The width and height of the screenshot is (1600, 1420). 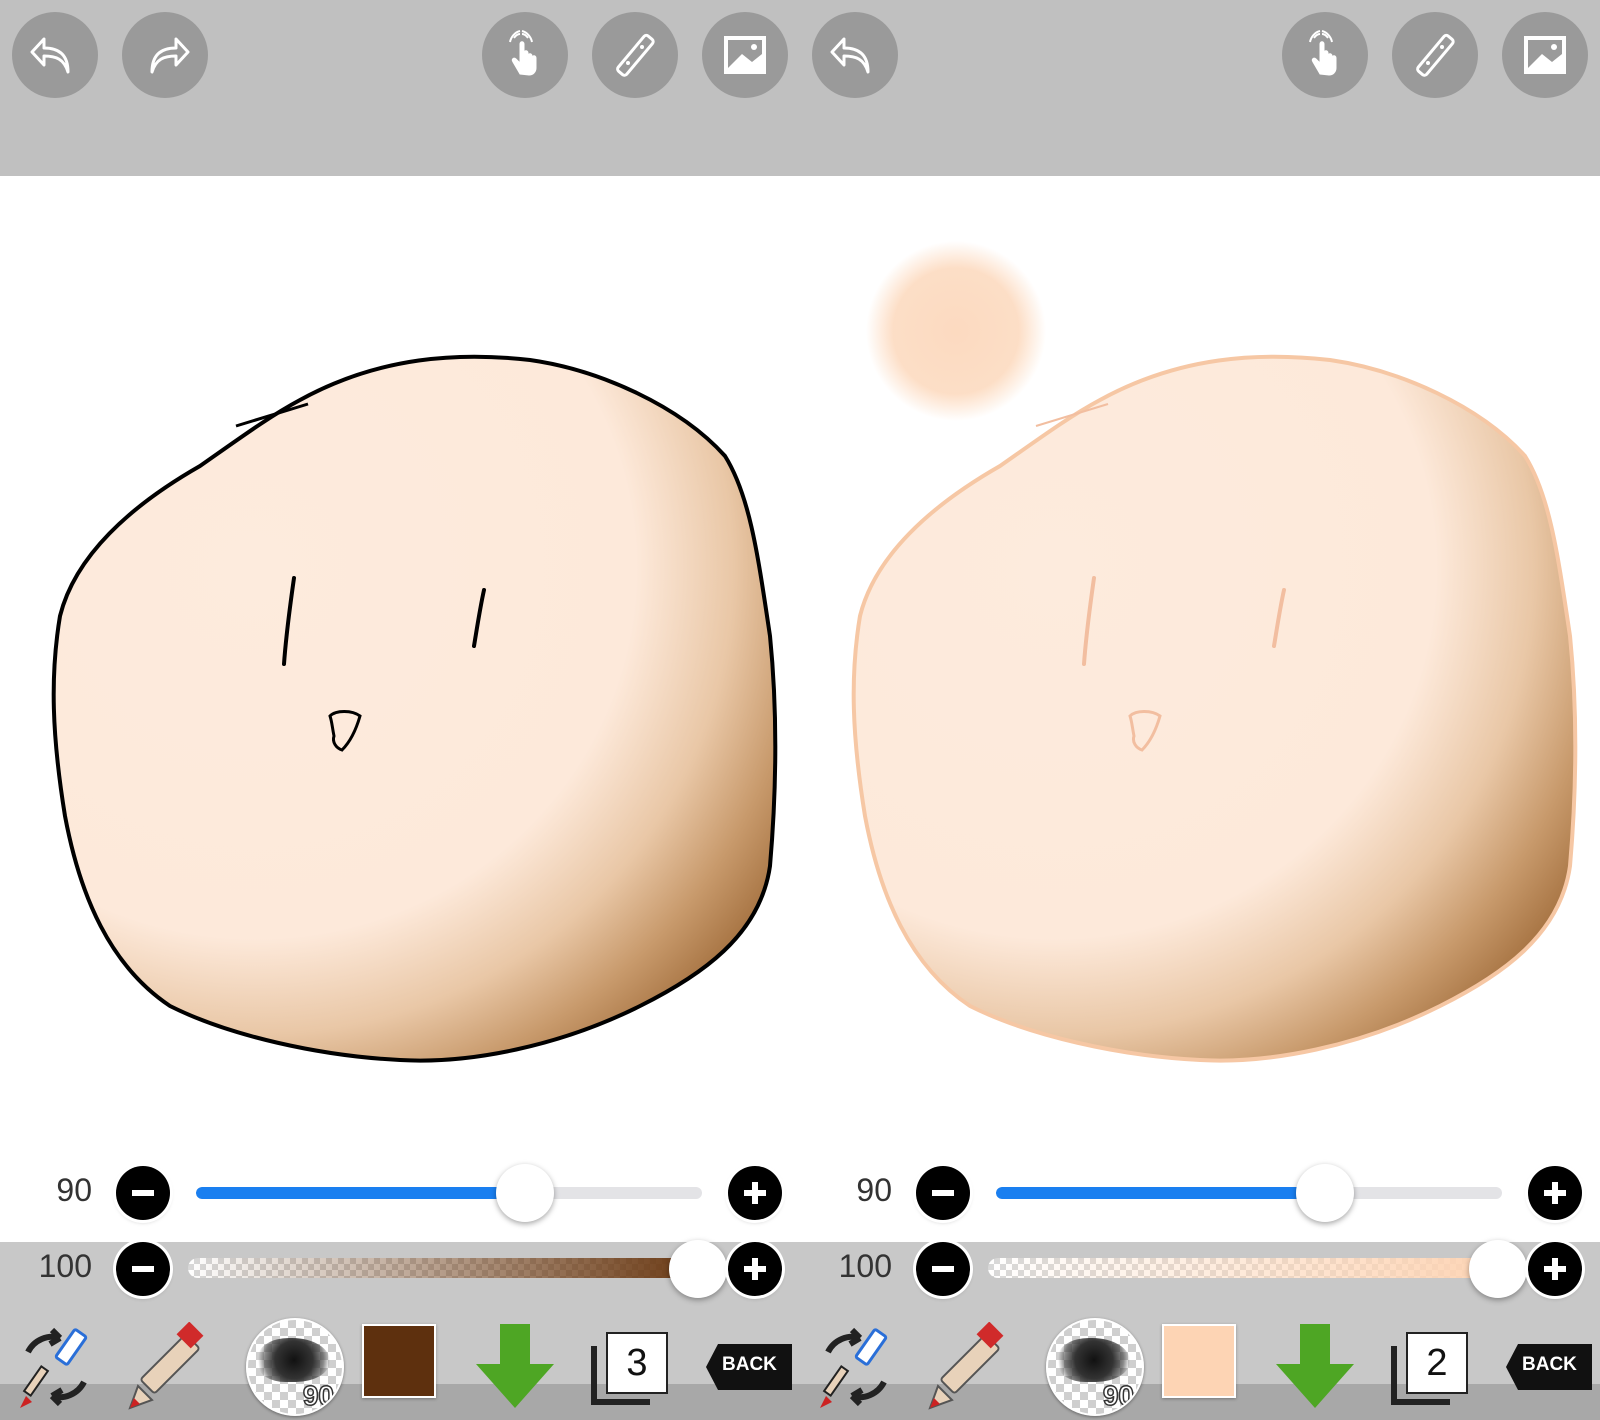 What do you see at coordinates (56, 1367) in the screenshot?
I see `tool-switch-icon` at bounding box center [56, 1367].